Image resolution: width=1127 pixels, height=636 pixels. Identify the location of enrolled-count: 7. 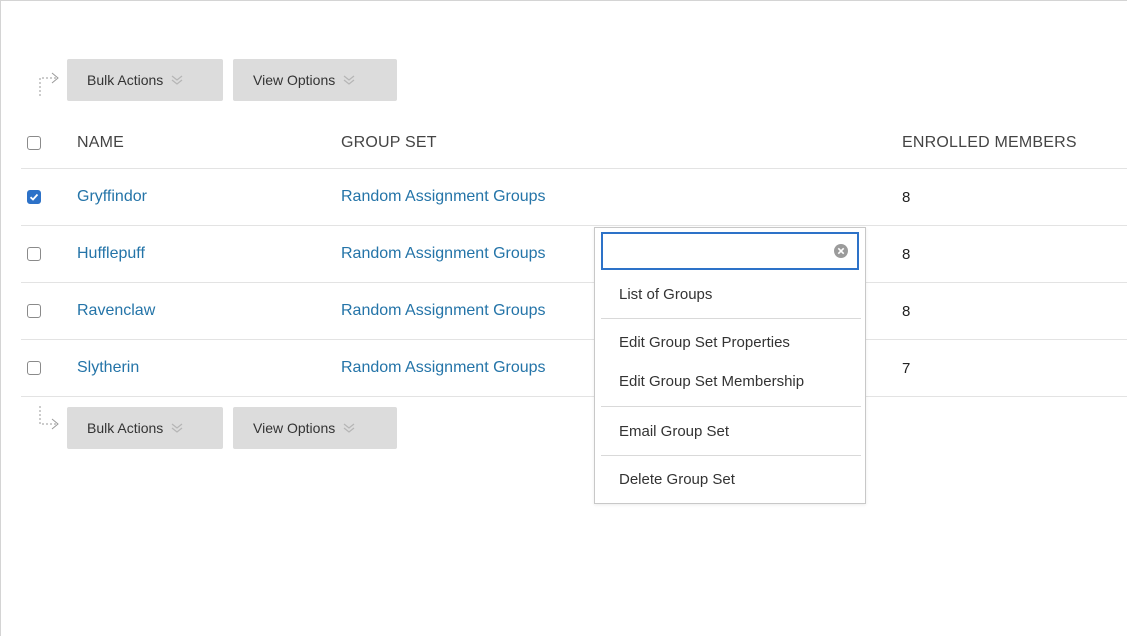
(906, 368).